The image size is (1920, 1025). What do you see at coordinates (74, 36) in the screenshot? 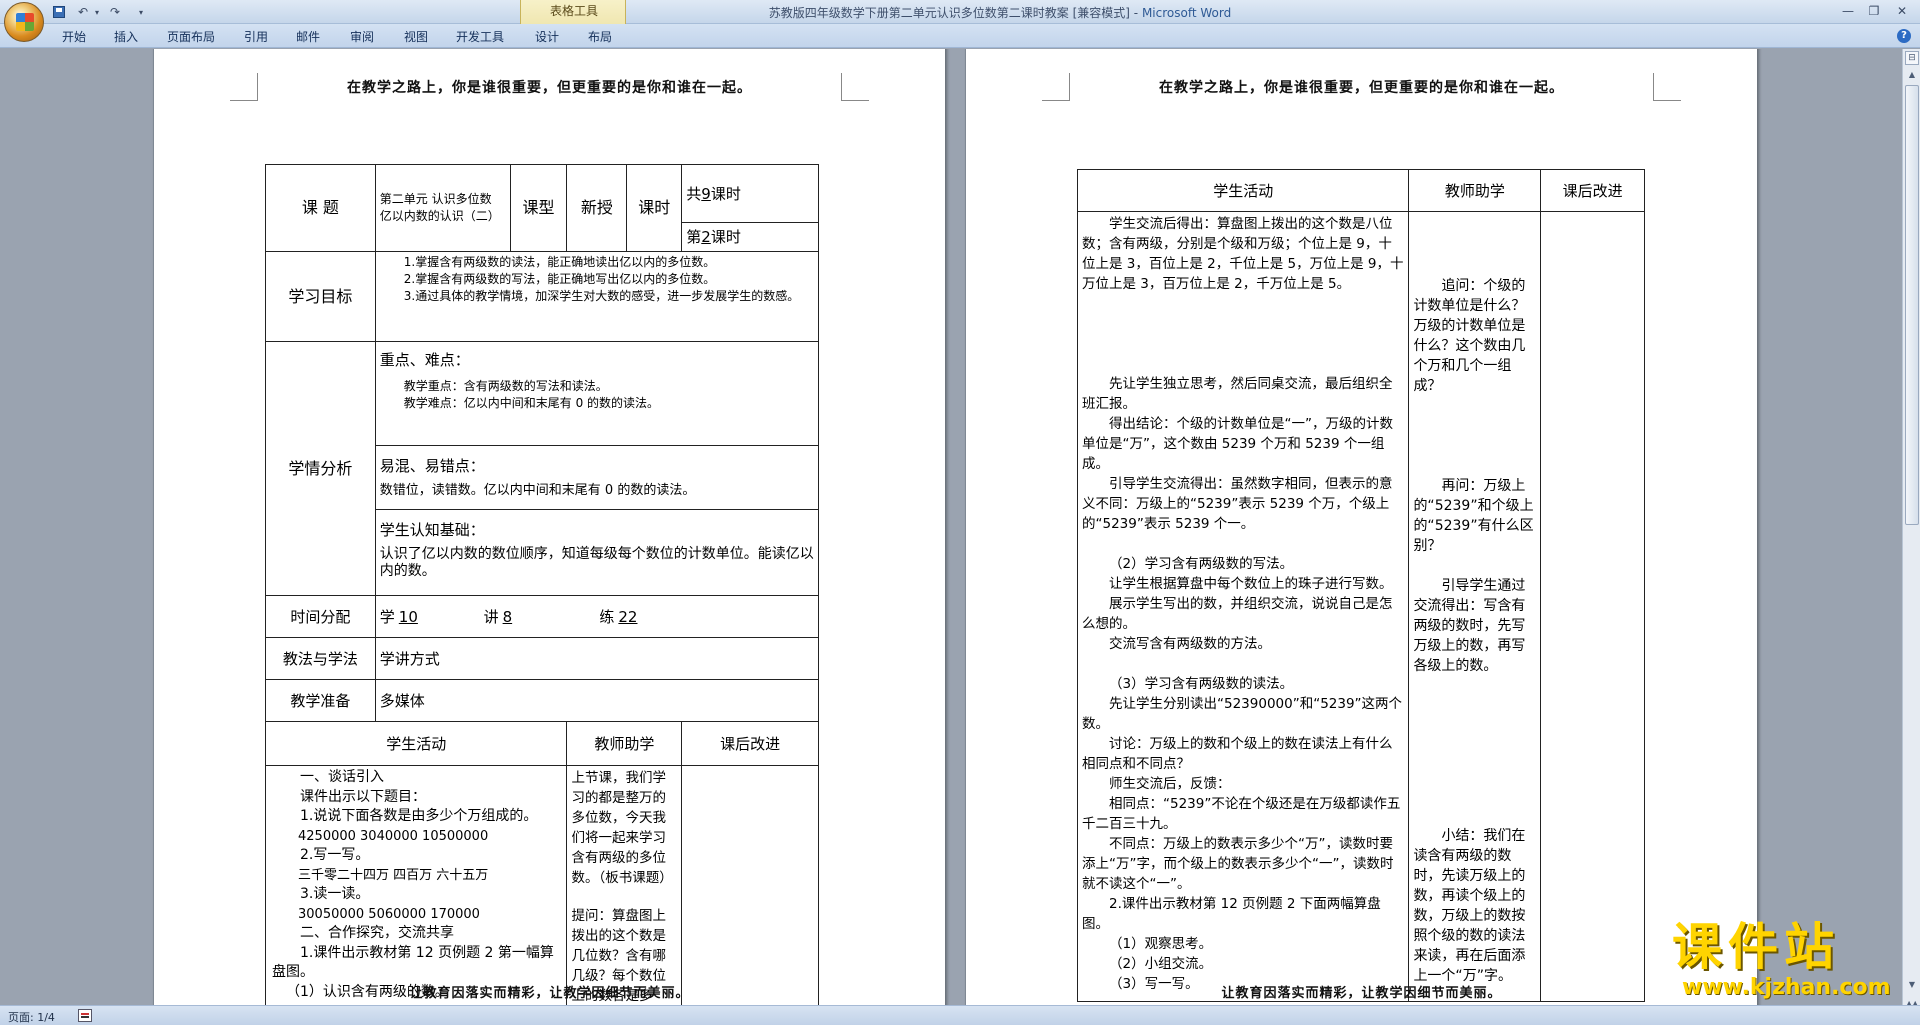
I see `ribbon-tab: 开始` at bounding box center [74, 36].